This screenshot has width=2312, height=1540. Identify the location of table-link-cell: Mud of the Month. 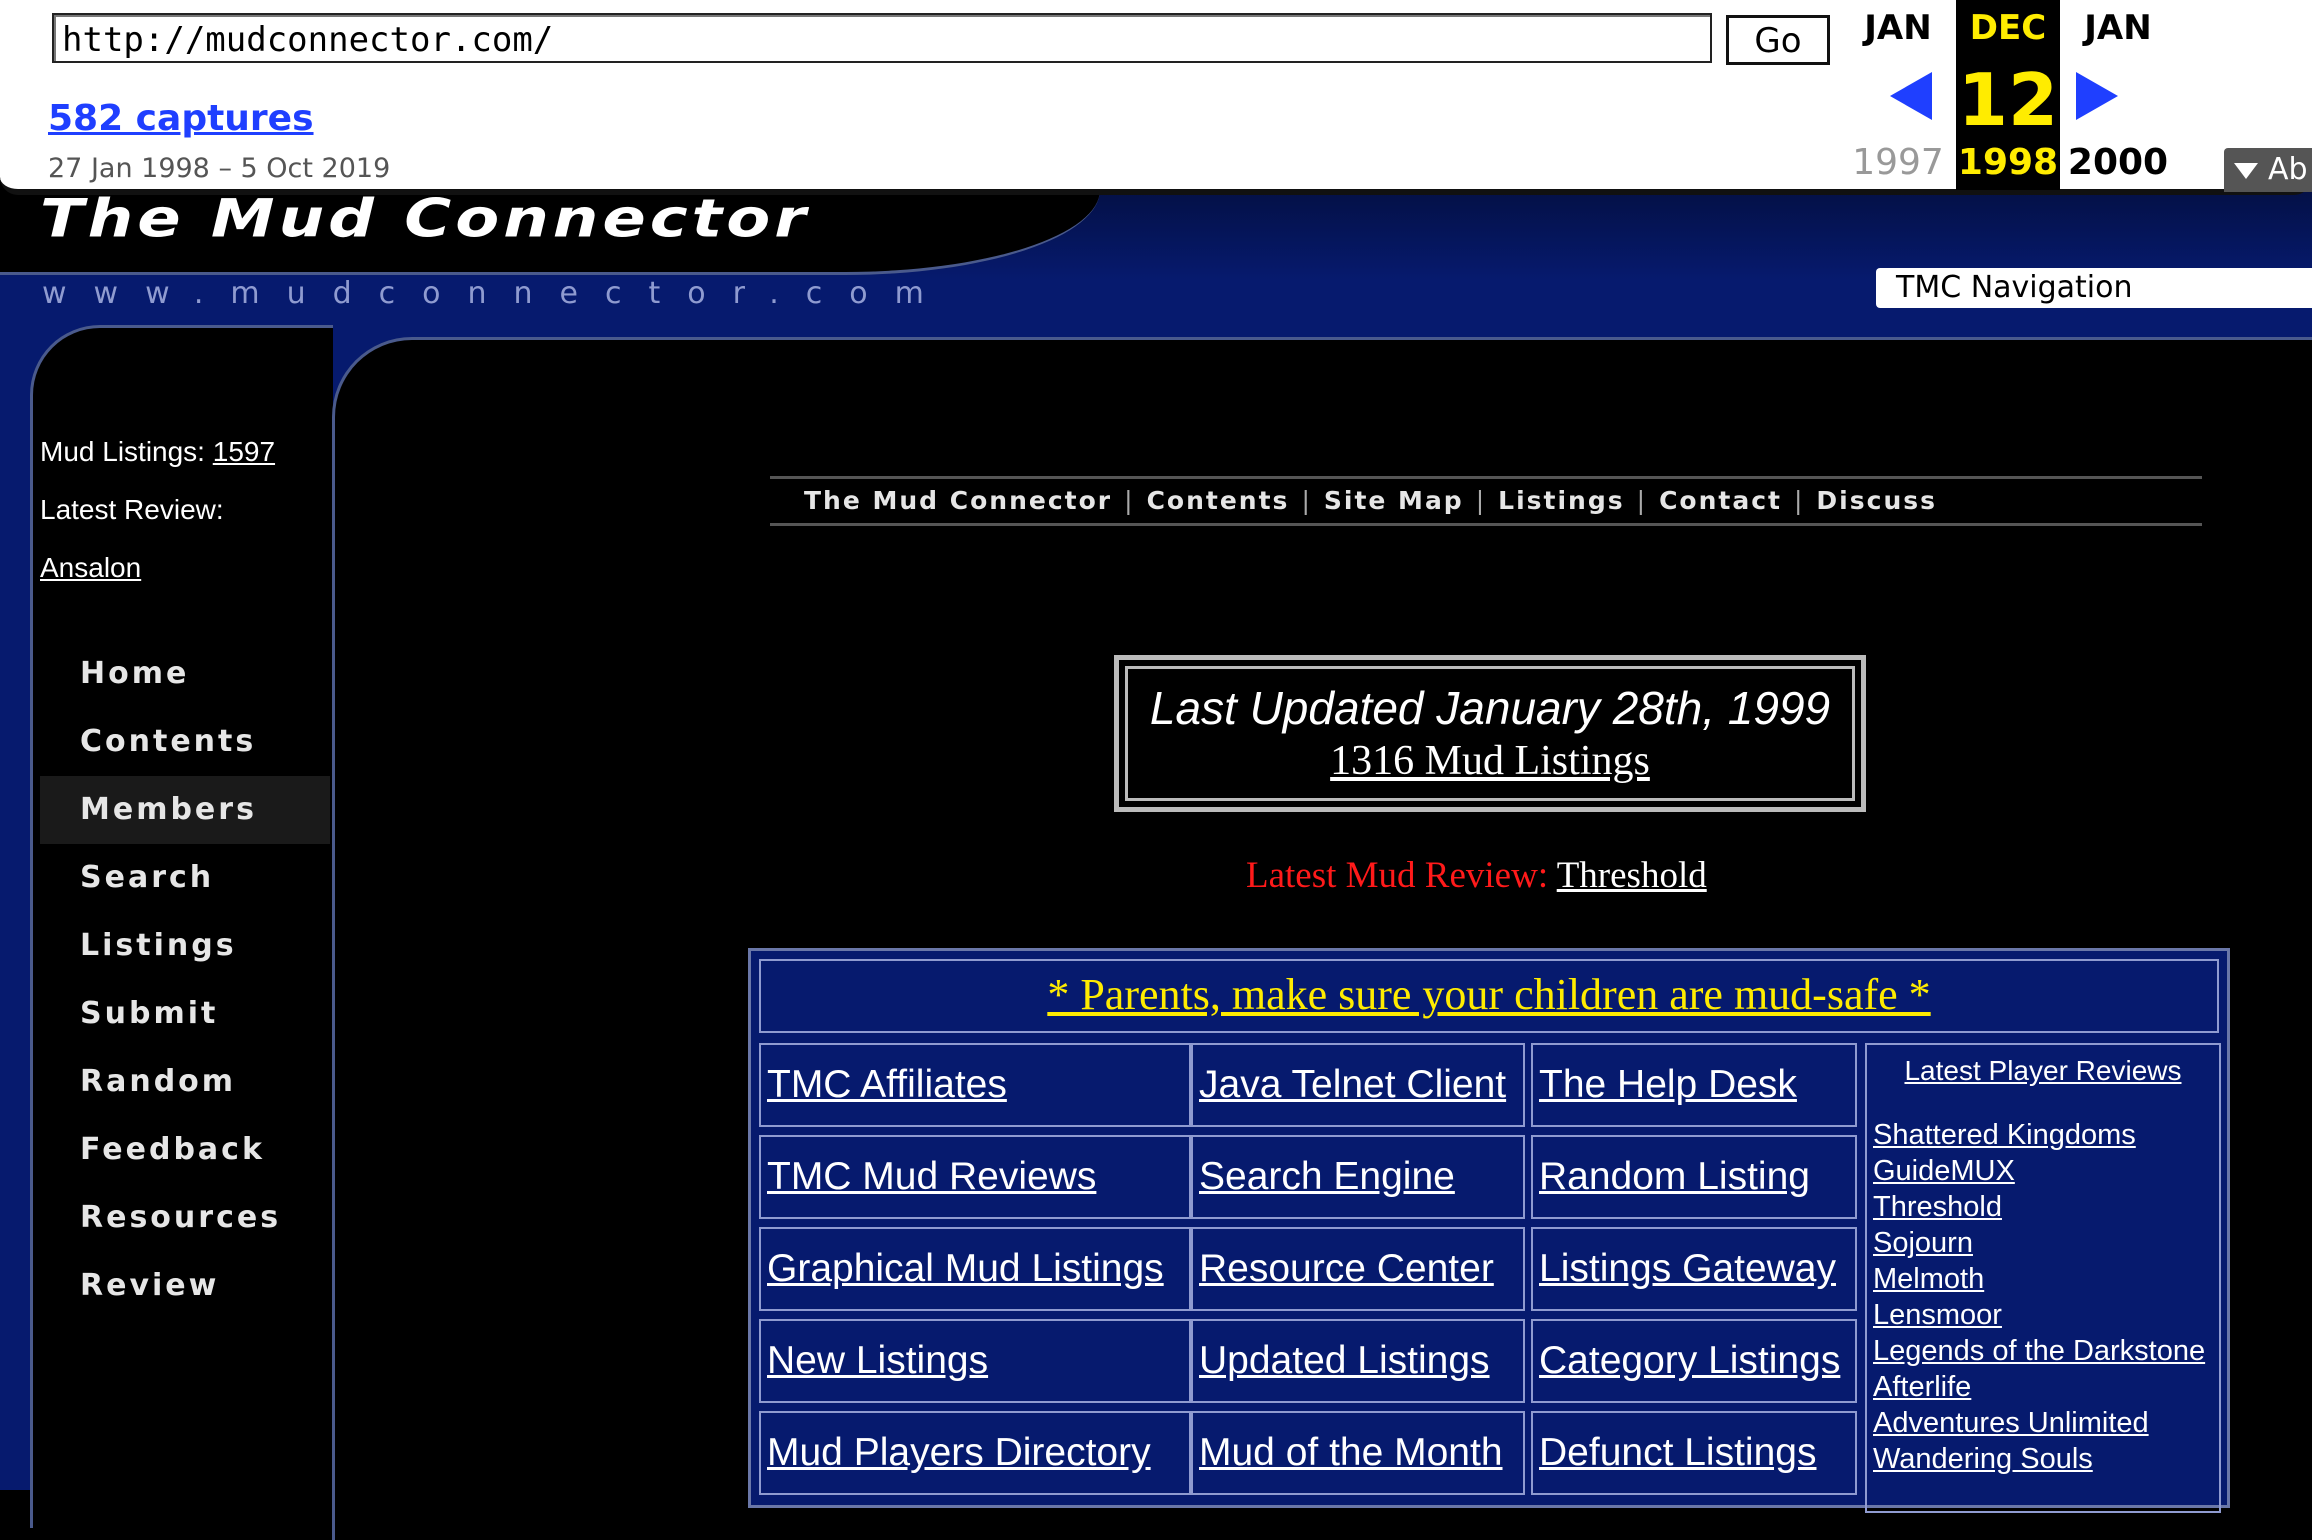
(1358, 1453).